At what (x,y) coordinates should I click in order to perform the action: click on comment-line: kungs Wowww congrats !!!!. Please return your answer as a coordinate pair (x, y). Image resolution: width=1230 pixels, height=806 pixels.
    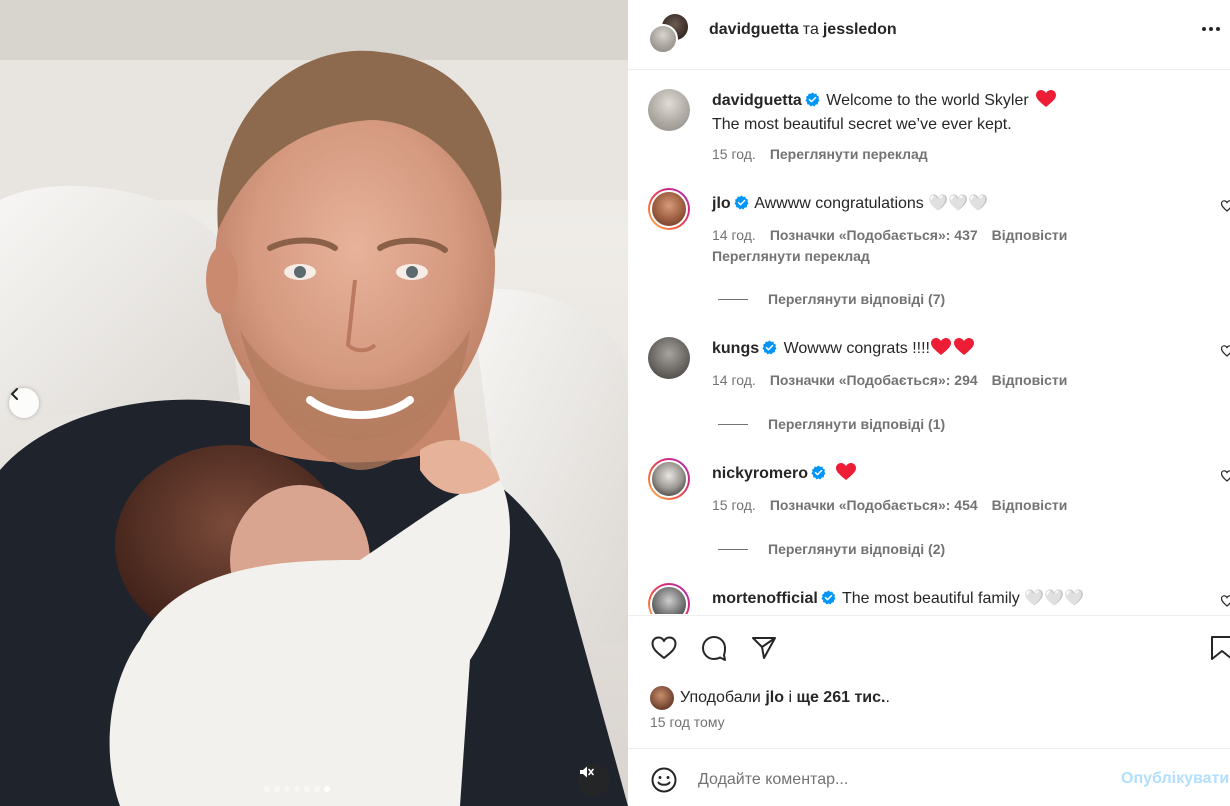
    Looking at the image, I should click on (843, 349).